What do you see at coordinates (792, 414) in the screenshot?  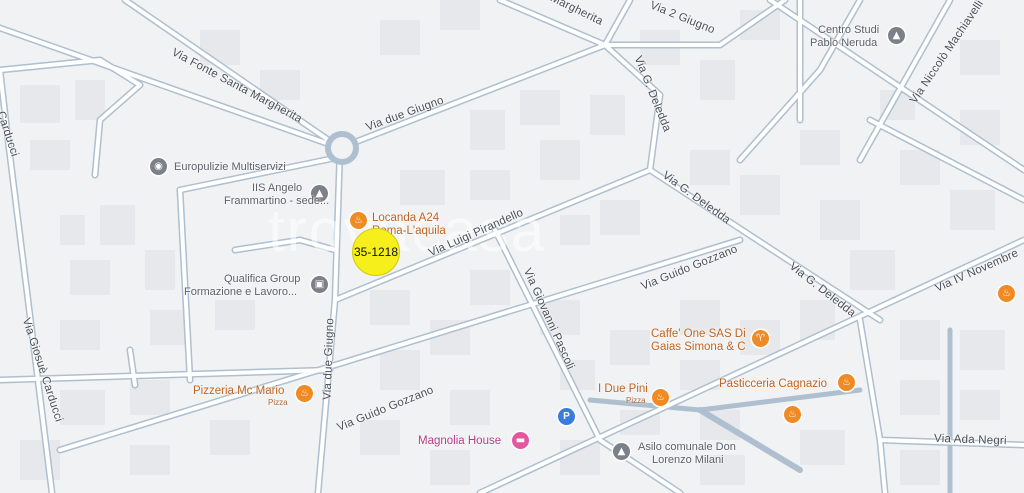 I see `restaurant-icon-2: ♨` at bounding box center [792, 414].